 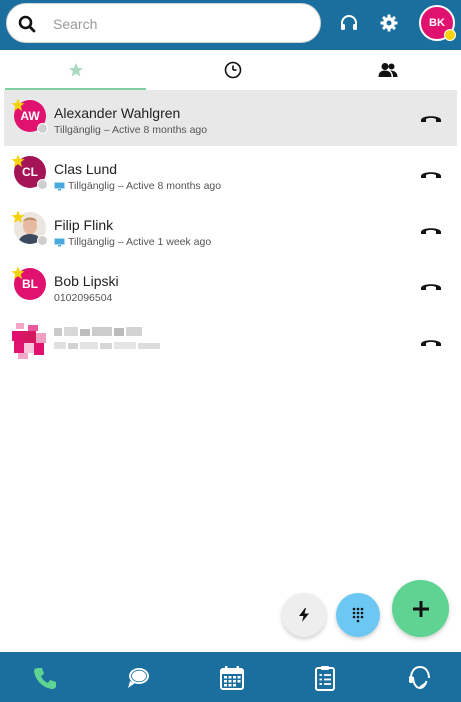 I want to click on headset-icon, so click(x=349, y=23).